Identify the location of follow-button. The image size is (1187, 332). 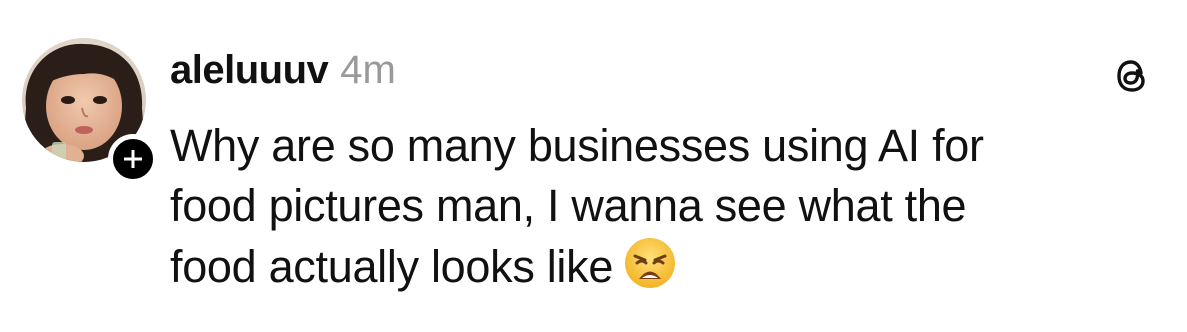
(133, 159).